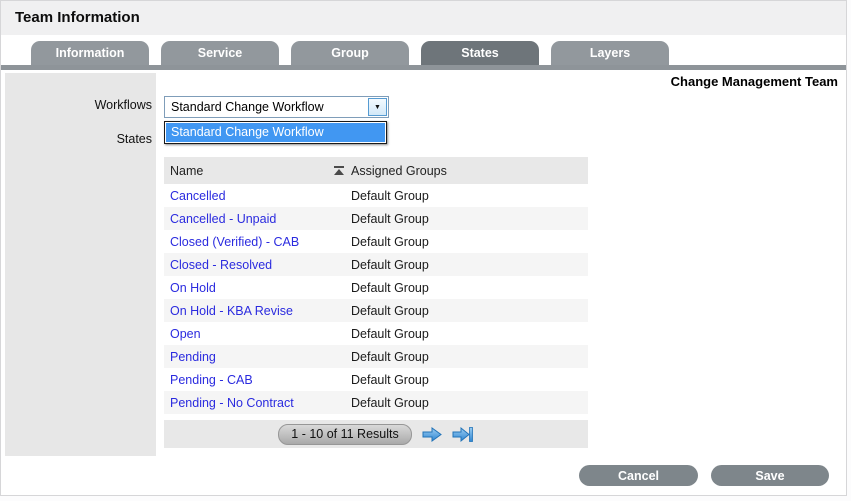  What do you see at coordinates (345, 434) in the screenshot?
I see `results-count-badge: 1 - 10 of 11 Results` at bounding box center [345, 434].